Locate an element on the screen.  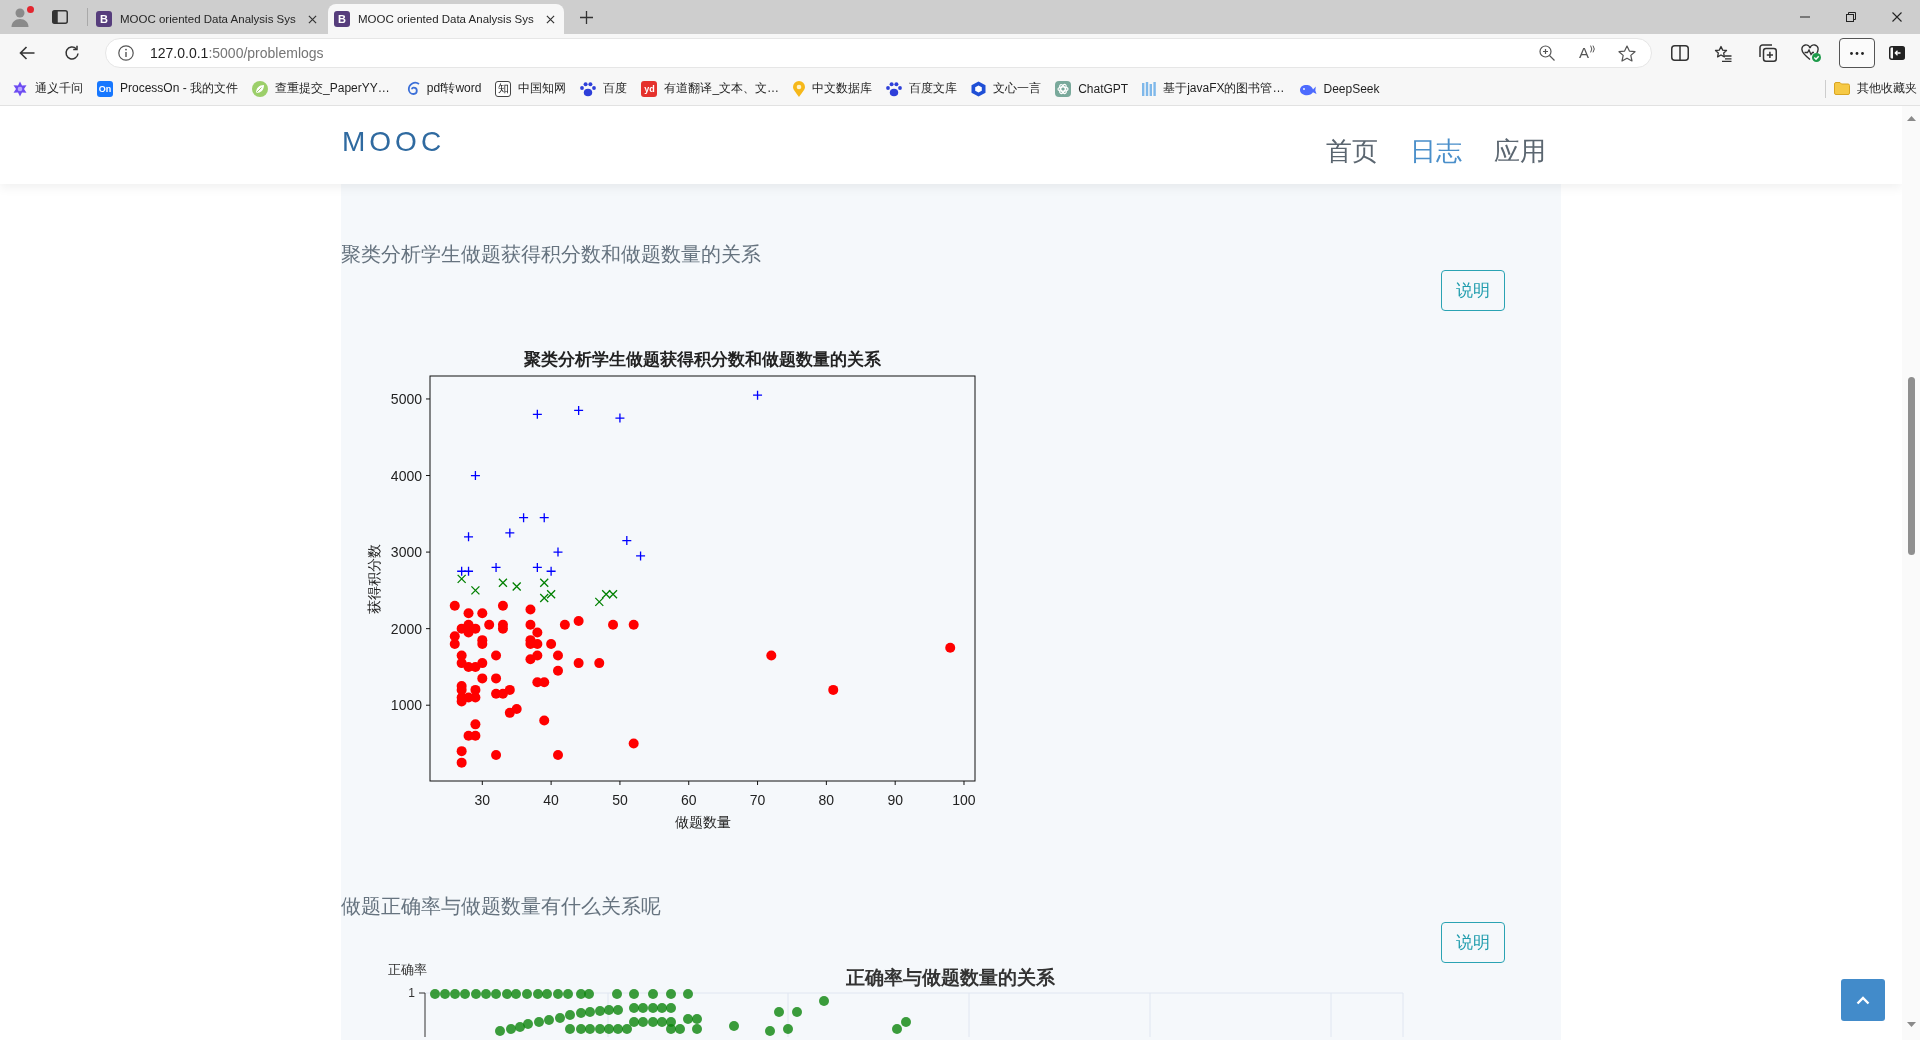
down-triangle-icon is located at coordinates (1911, 1024).